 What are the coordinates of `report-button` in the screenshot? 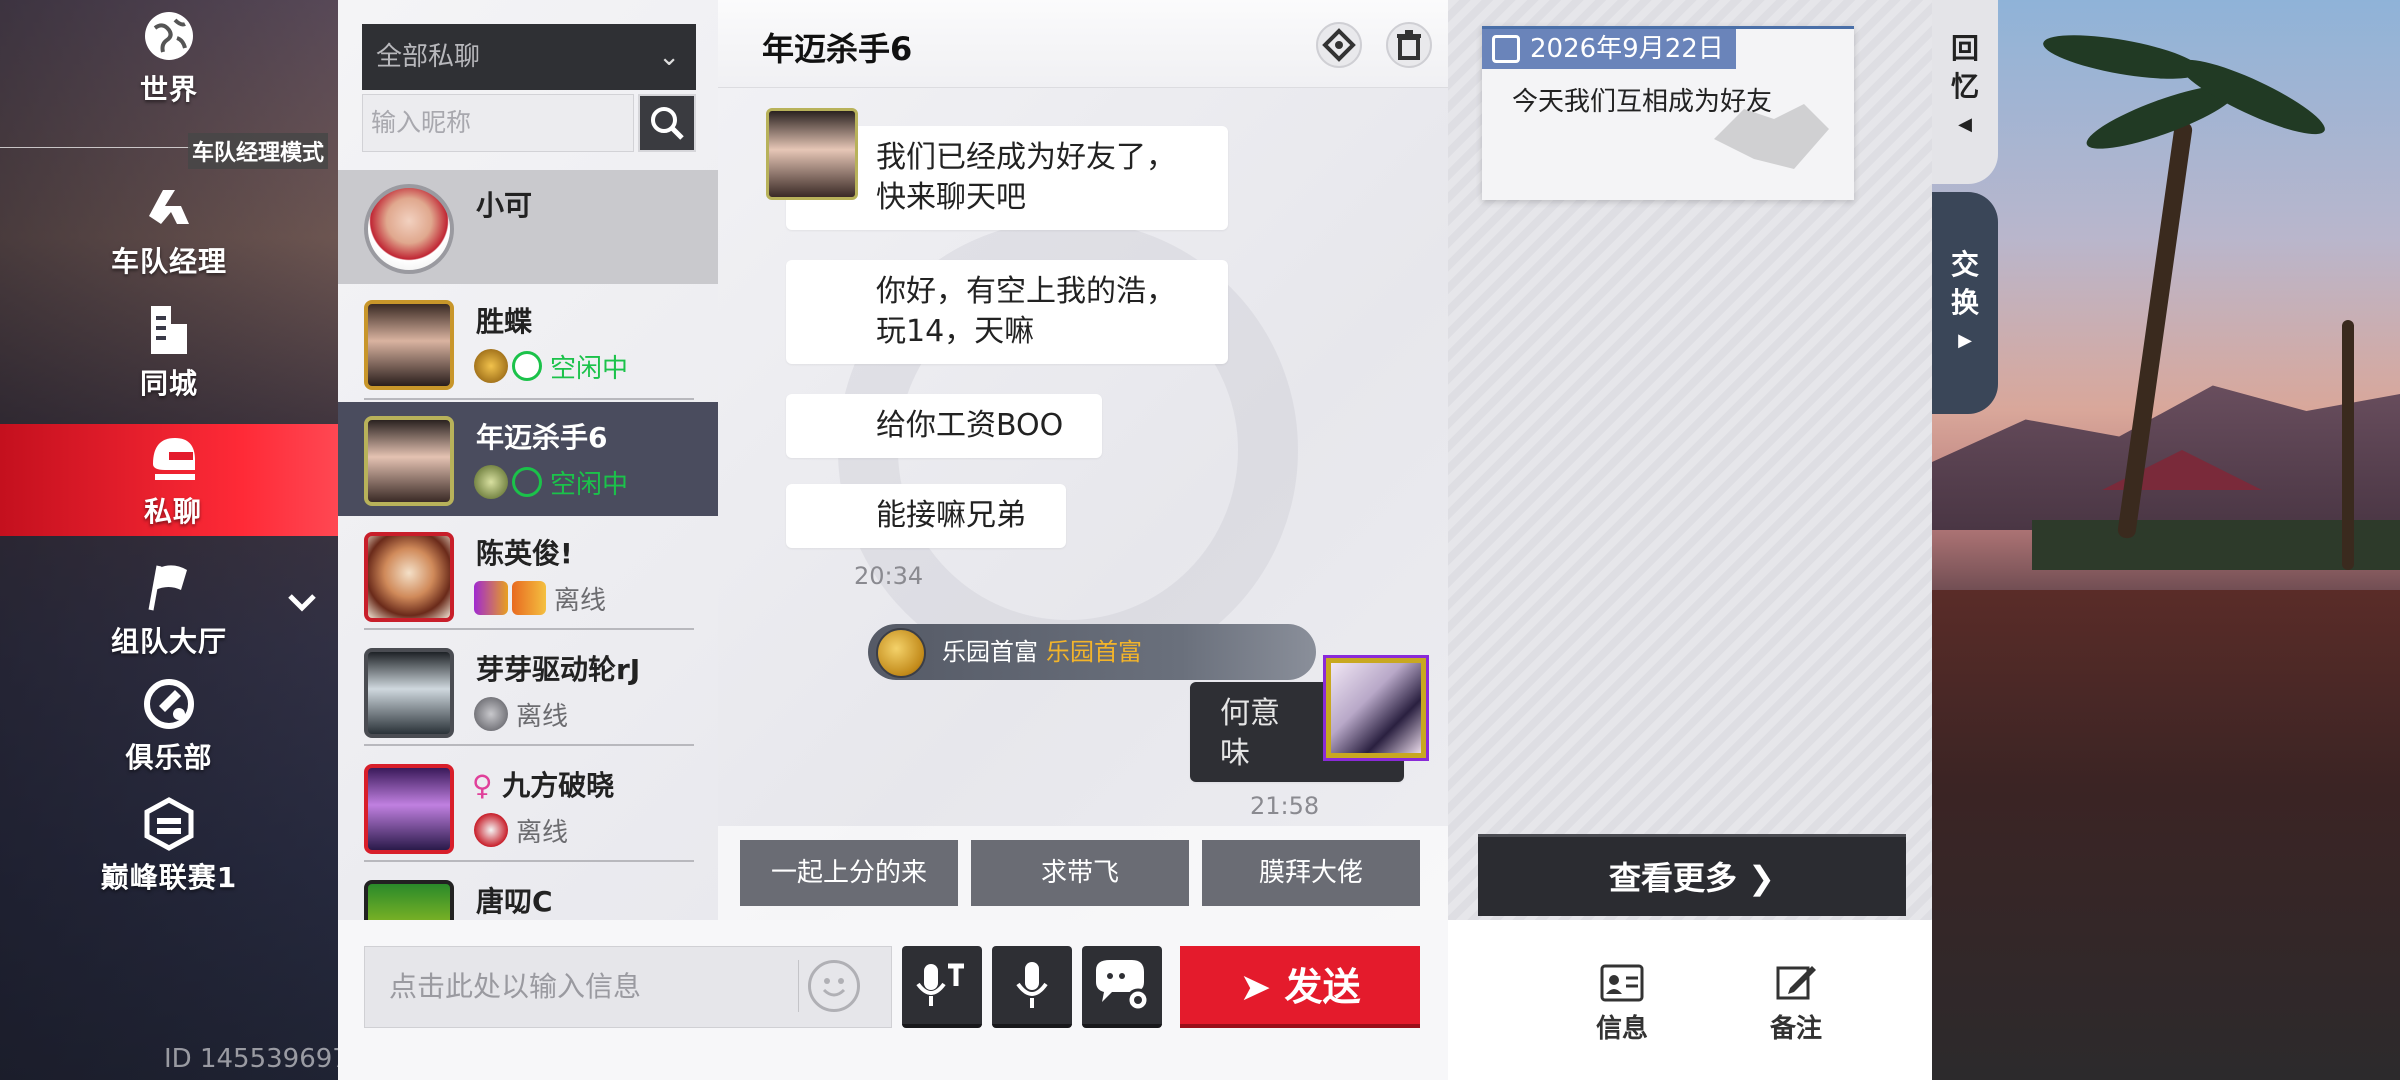 It's located at (1339, 45).